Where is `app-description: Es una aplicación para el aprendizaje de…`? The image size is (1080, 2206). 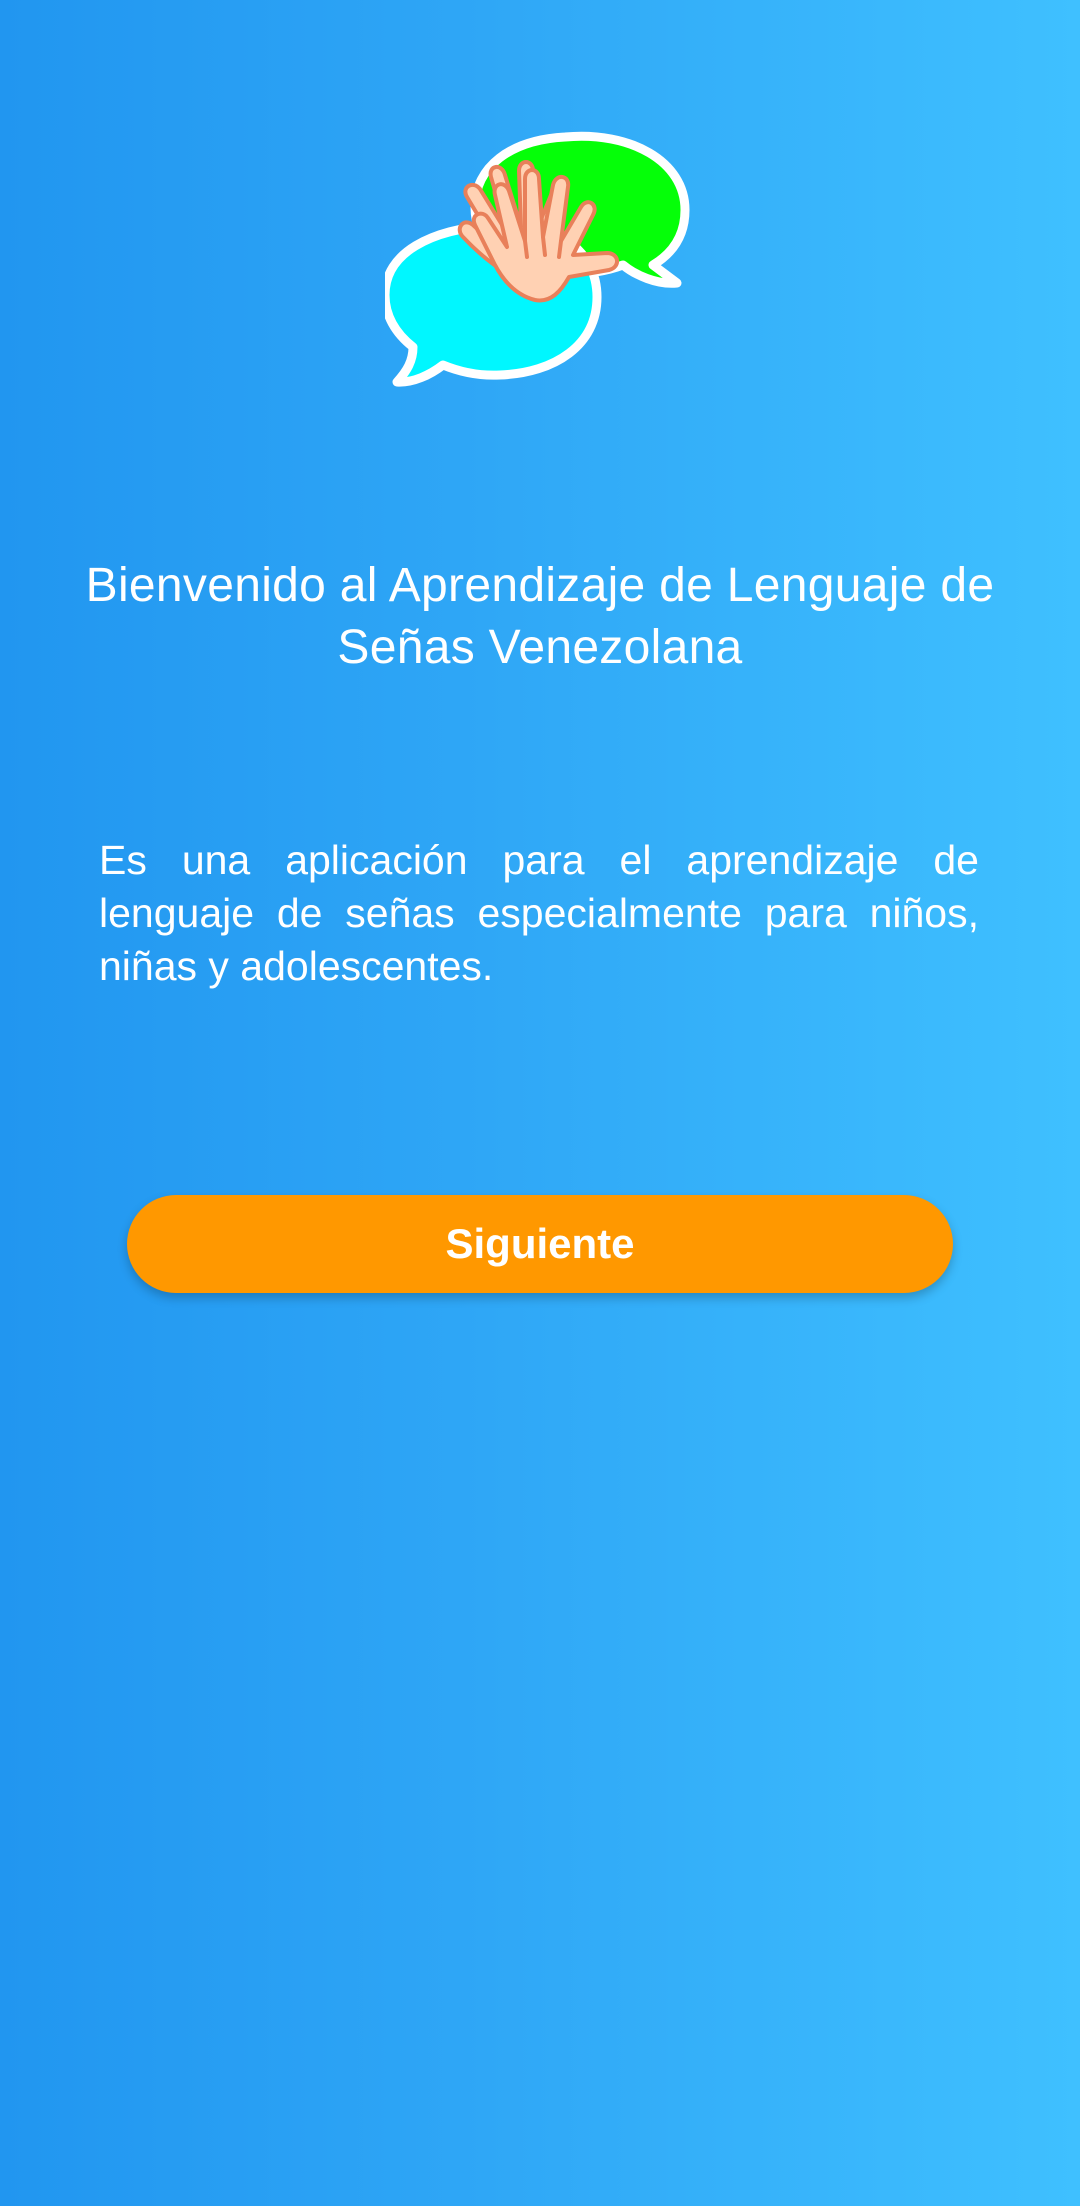
app-description: Es una aplicación para el aprendizaje de… is located at coordinates (539, 913).